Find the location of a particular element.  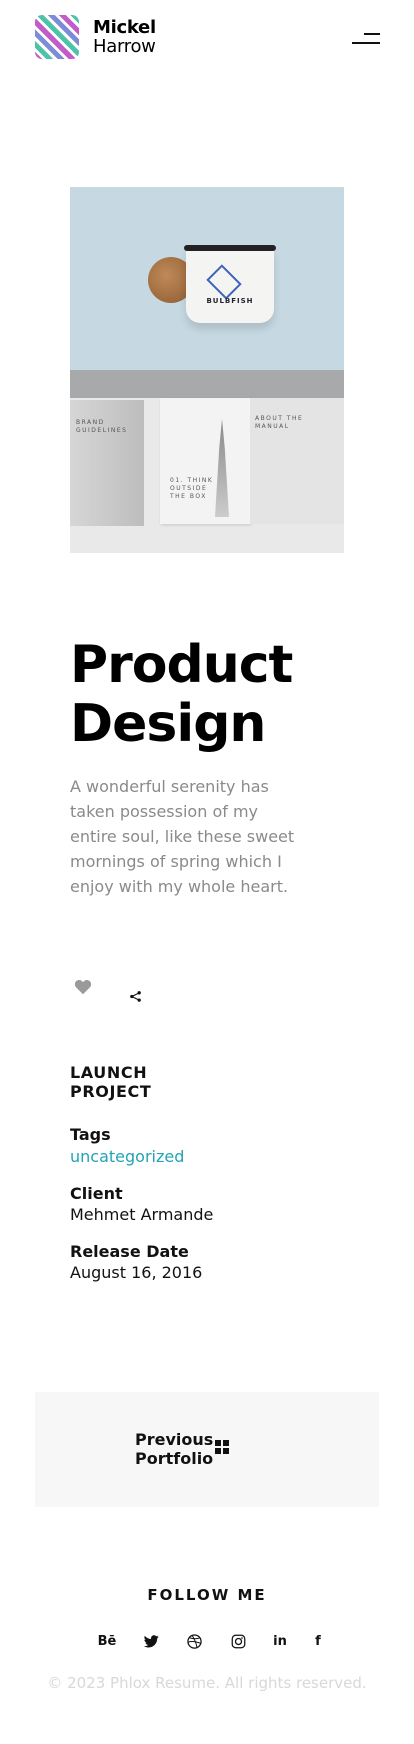

hamburger-menu-icon is located at coordinates (365, 41).